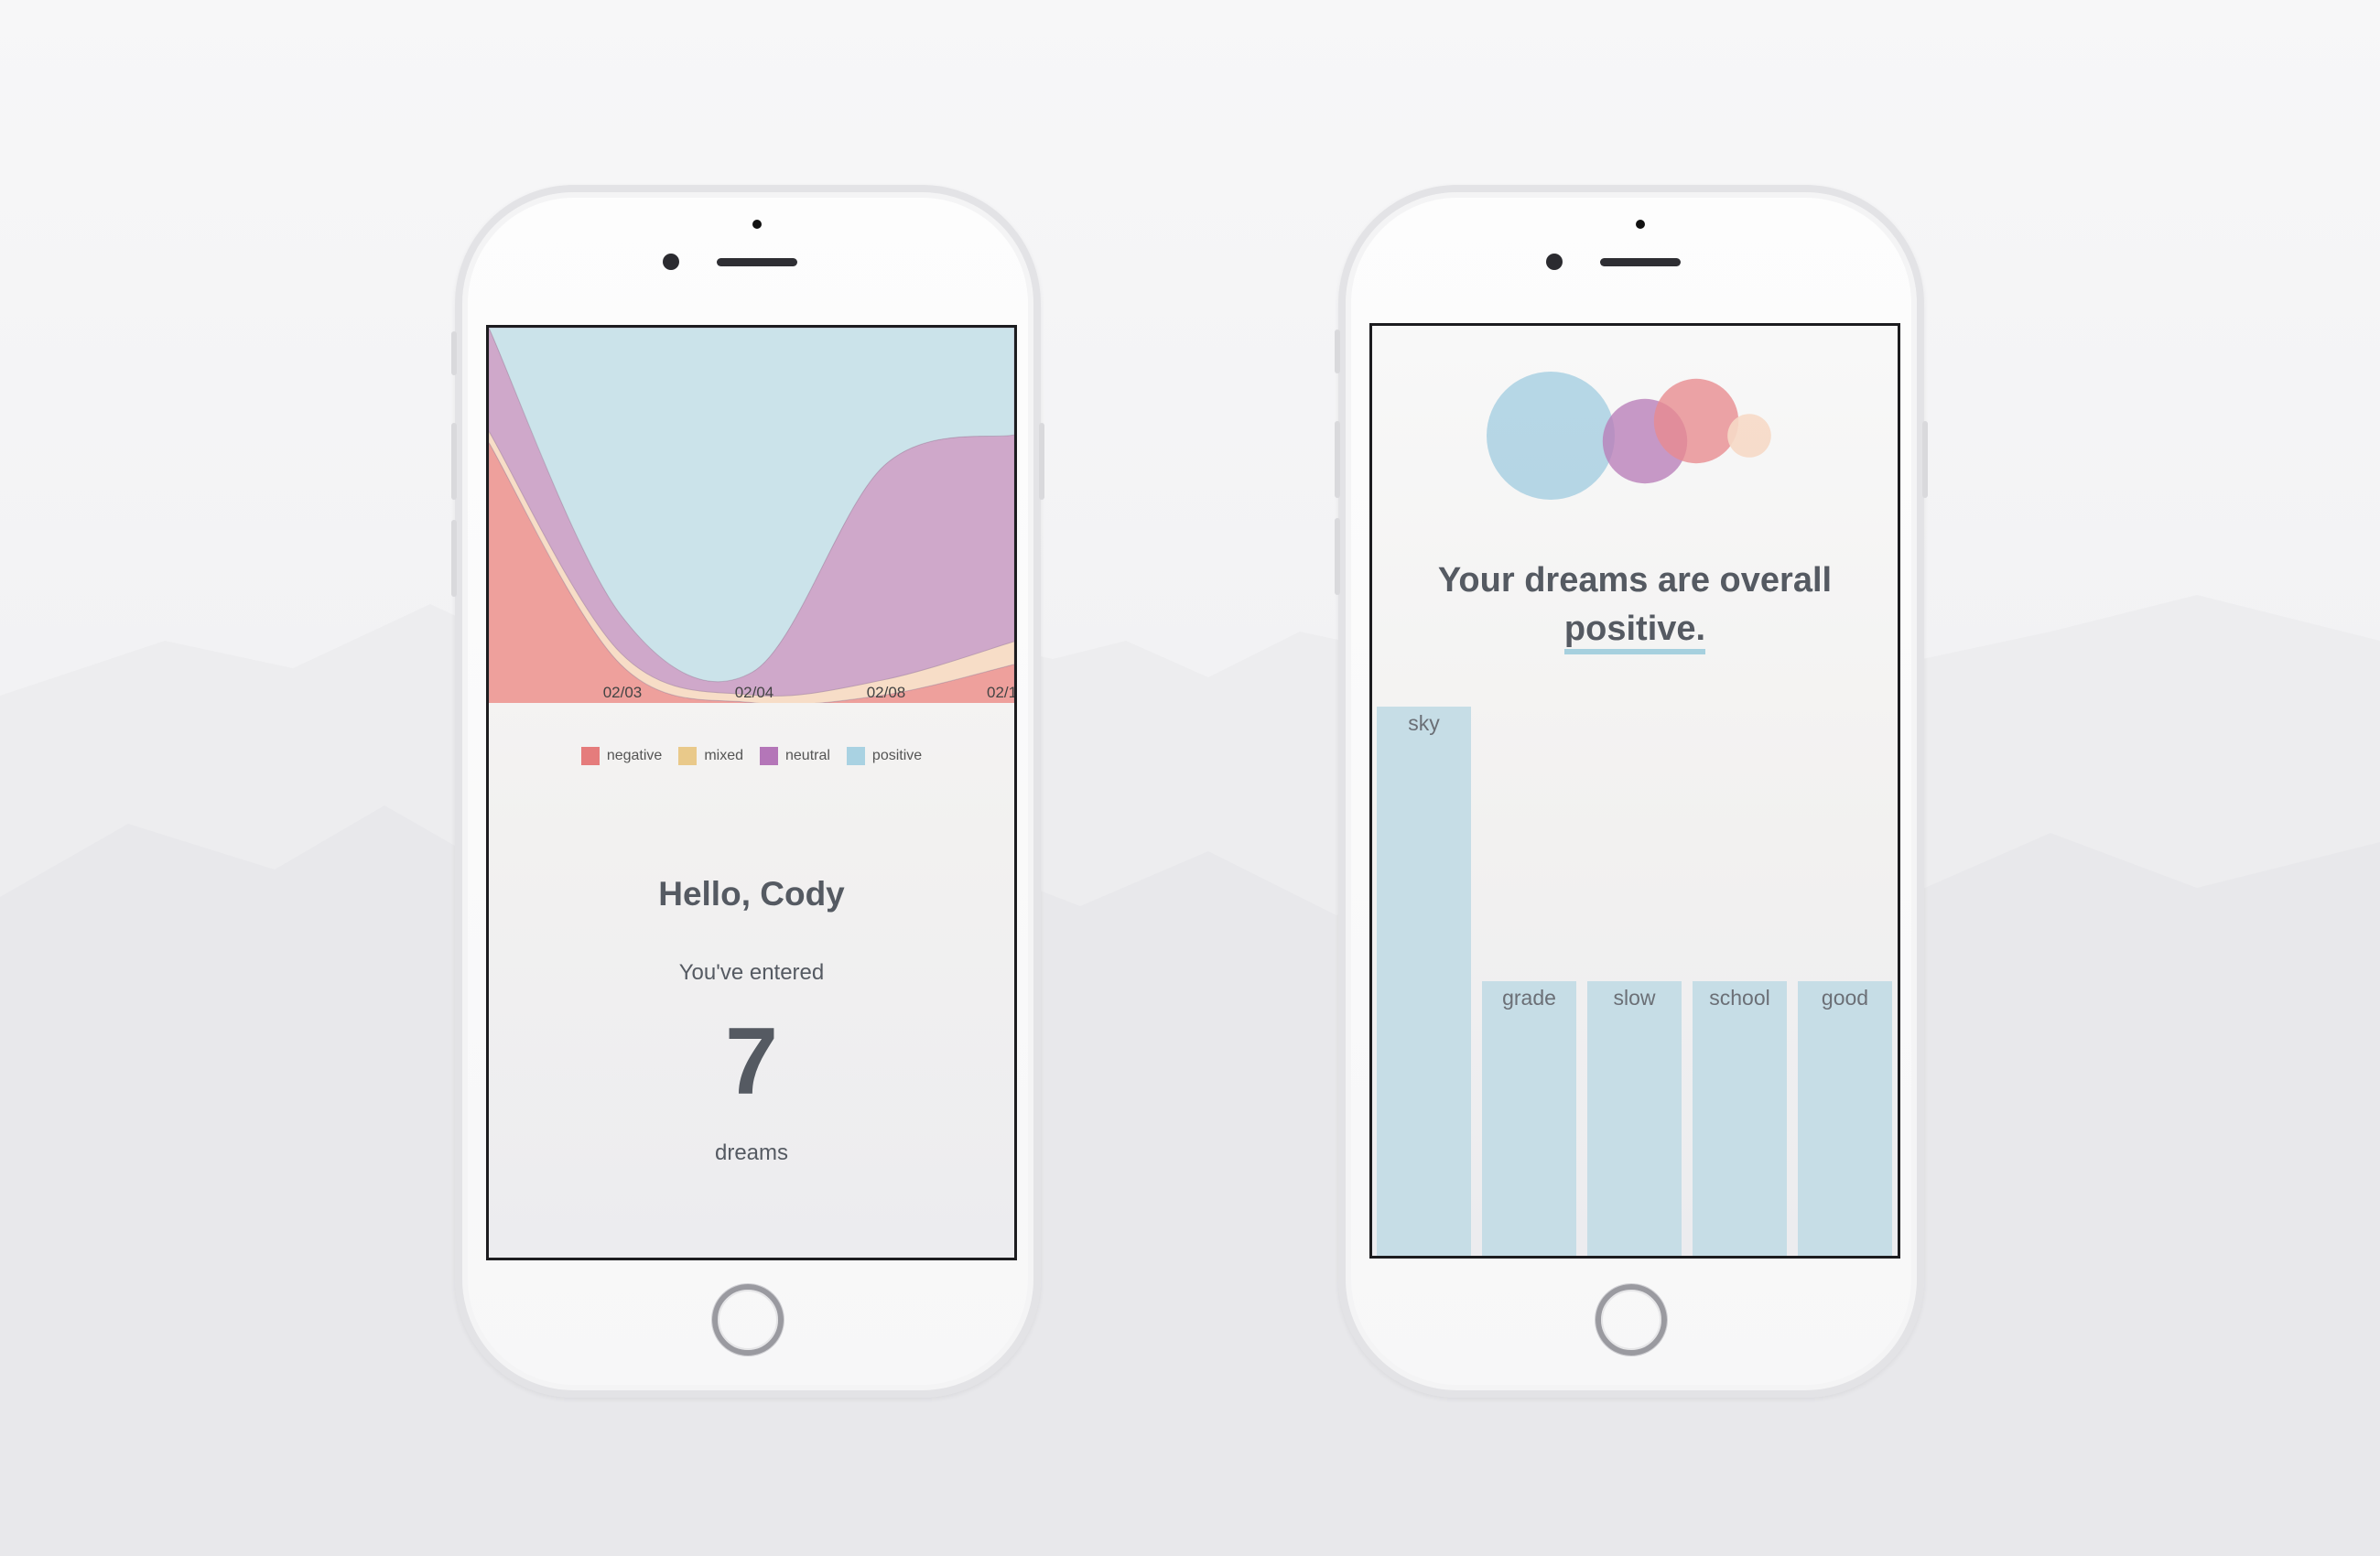  Describe the element at coordinates (751, 972) in the screenshot. I see `entered-label: You've entered` at that location.